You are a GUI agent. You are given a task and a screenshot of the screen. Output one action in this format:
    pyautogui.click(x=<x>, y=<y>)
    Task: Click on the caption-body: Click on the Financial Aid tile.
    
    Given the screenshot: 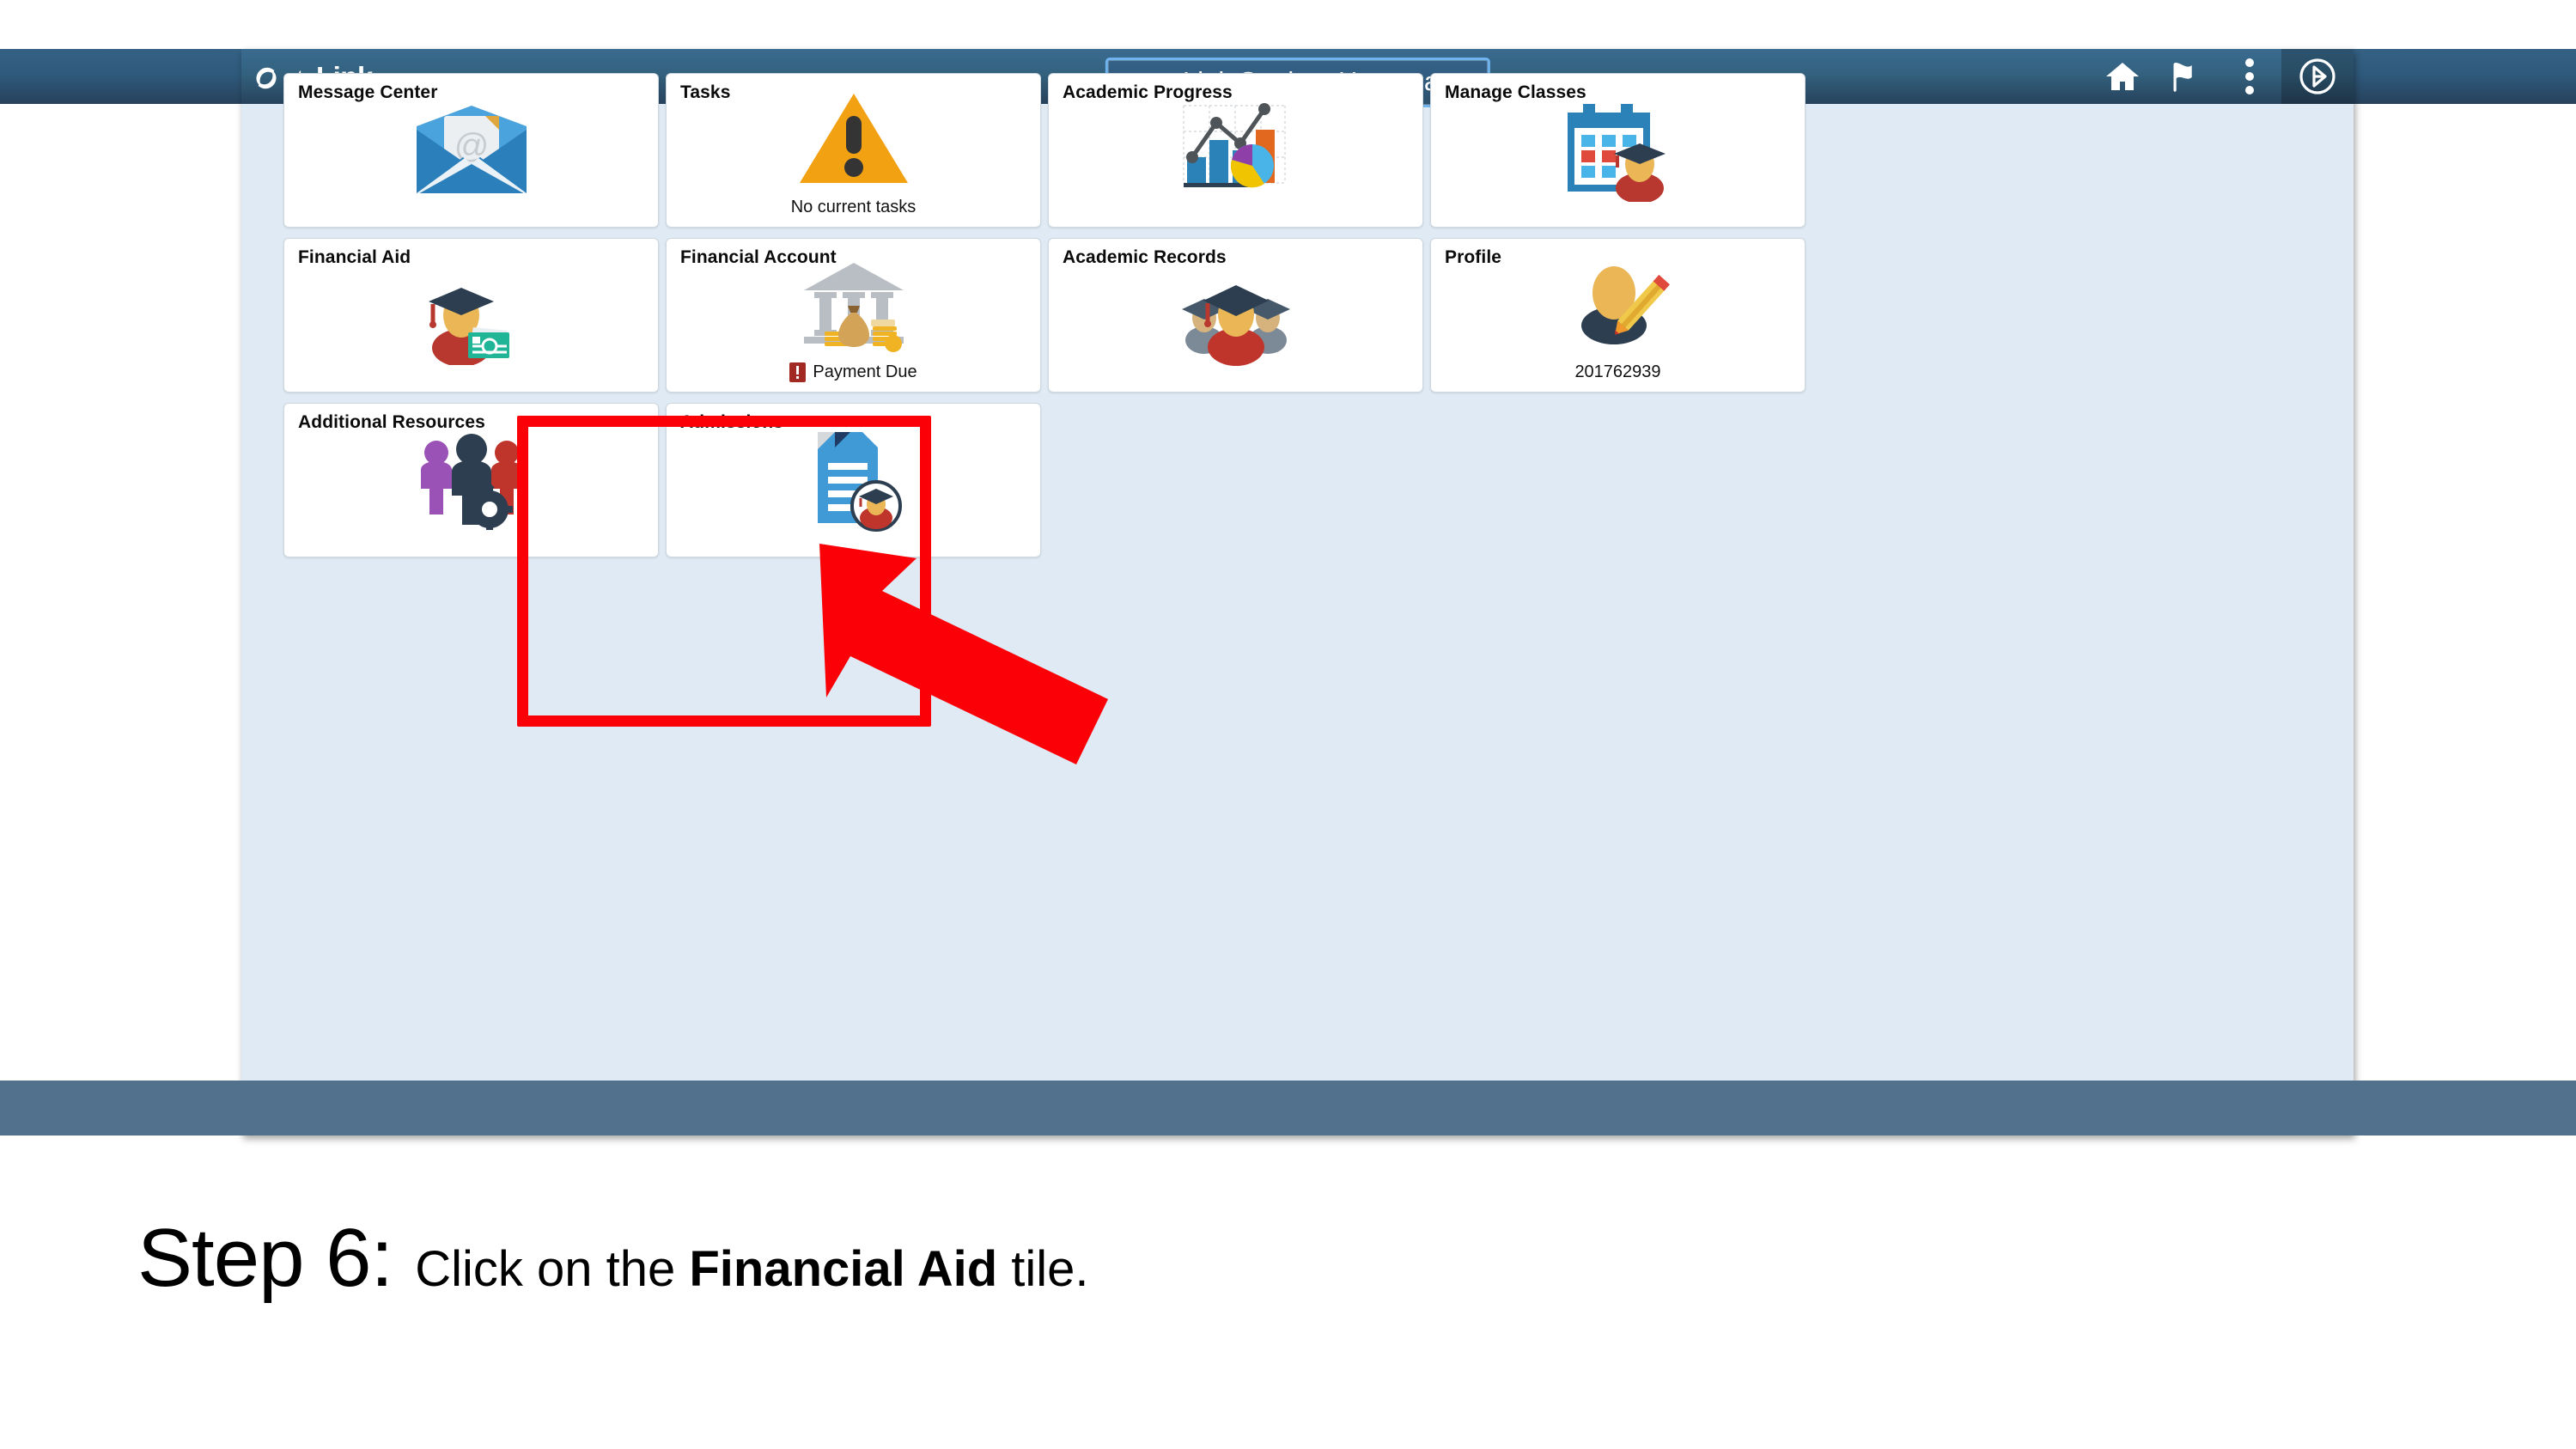 What is the action you would take?
    pyautogui.click(x=751, y=1269)
    